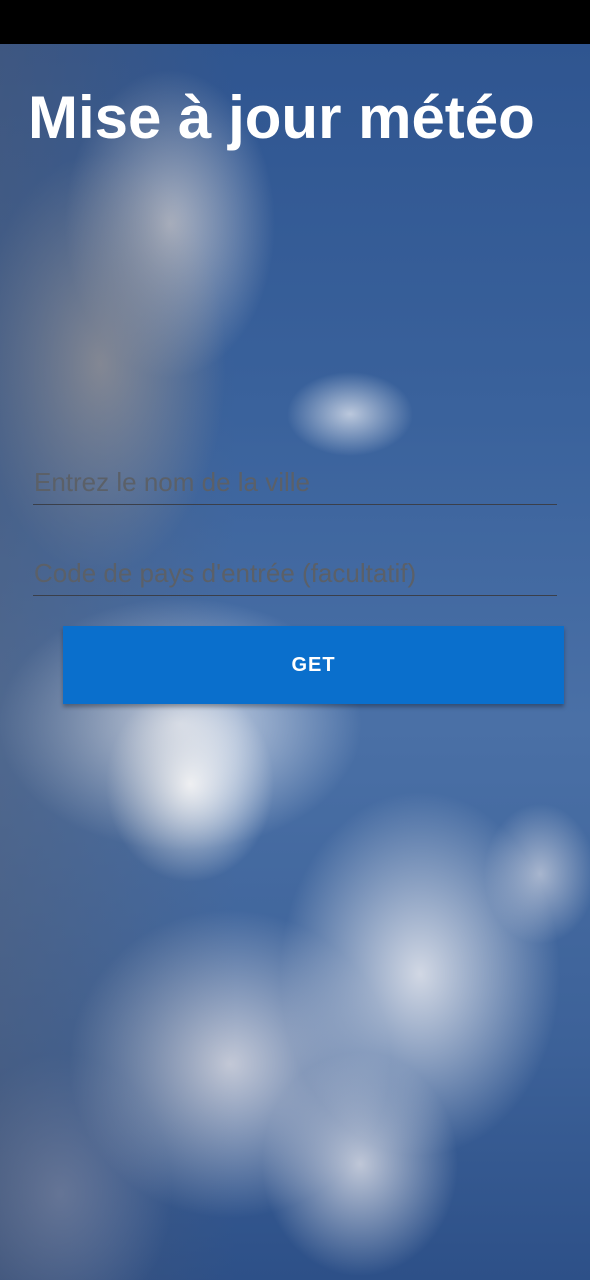 Image resolution: width=590 pixels, height=1280 pixels. What do you see at coordinates (295, 574) in the screenshot?
I see `country-code-input` at bounding box center [295, 574].